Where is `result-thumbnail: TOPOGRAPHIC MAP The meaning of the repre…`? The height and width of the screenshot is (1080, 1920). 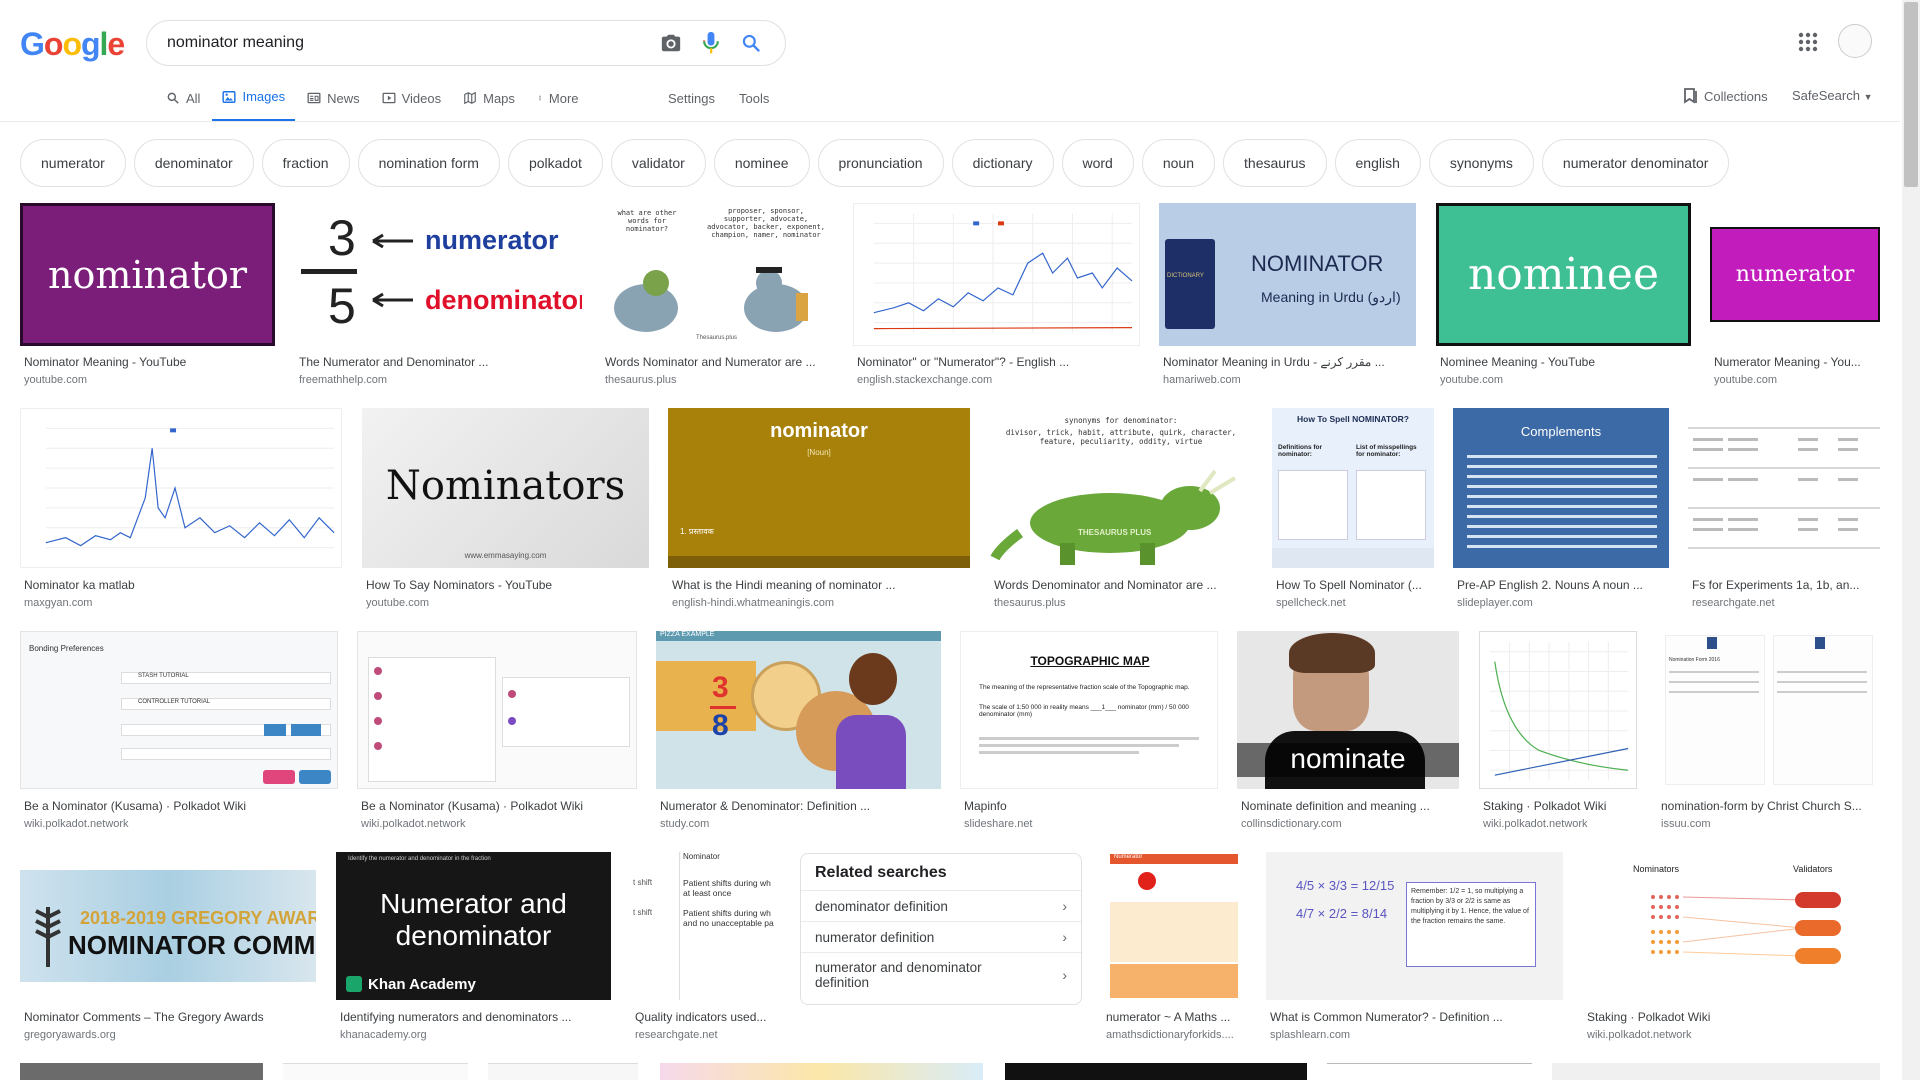 result-thumbnail: TOPOGRAPHIC MAP The meaning of the repre… is located at coordinates (1089, 710).